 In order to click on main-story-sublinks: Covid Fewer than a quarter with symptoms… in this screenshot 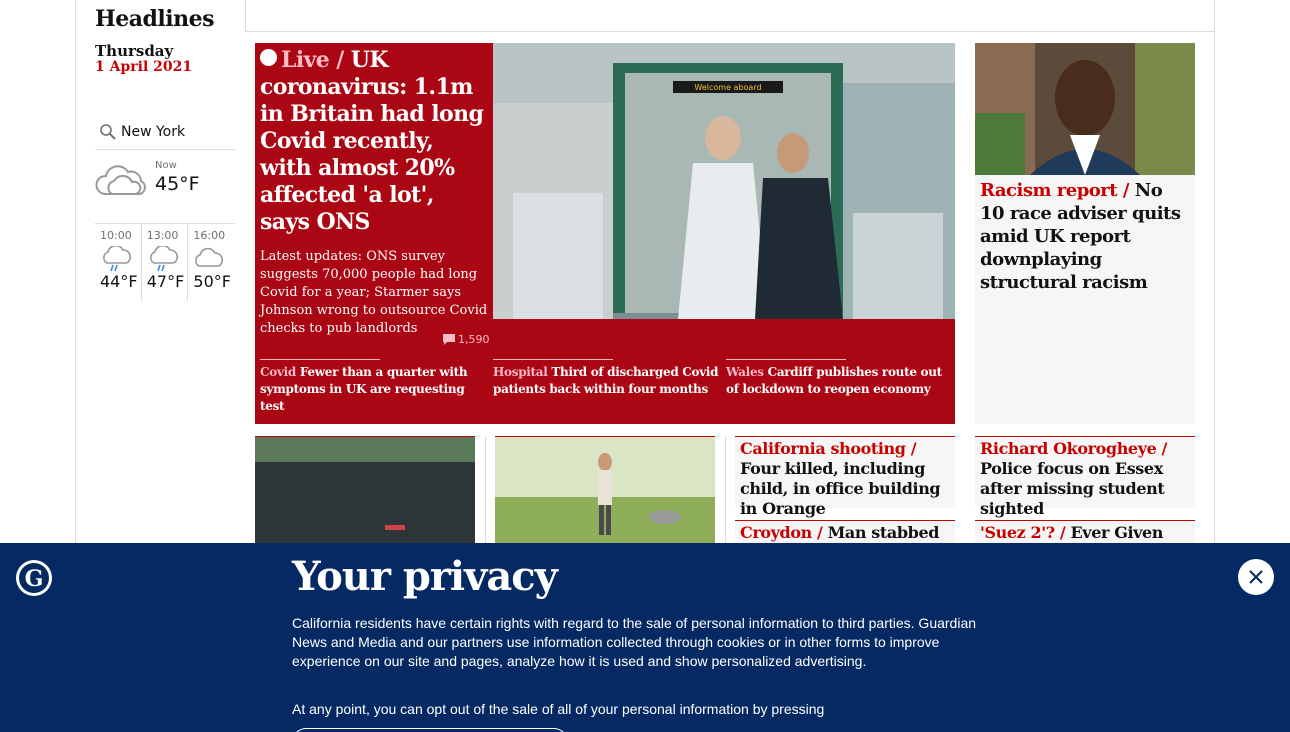, I will do `click(605, 391)`.